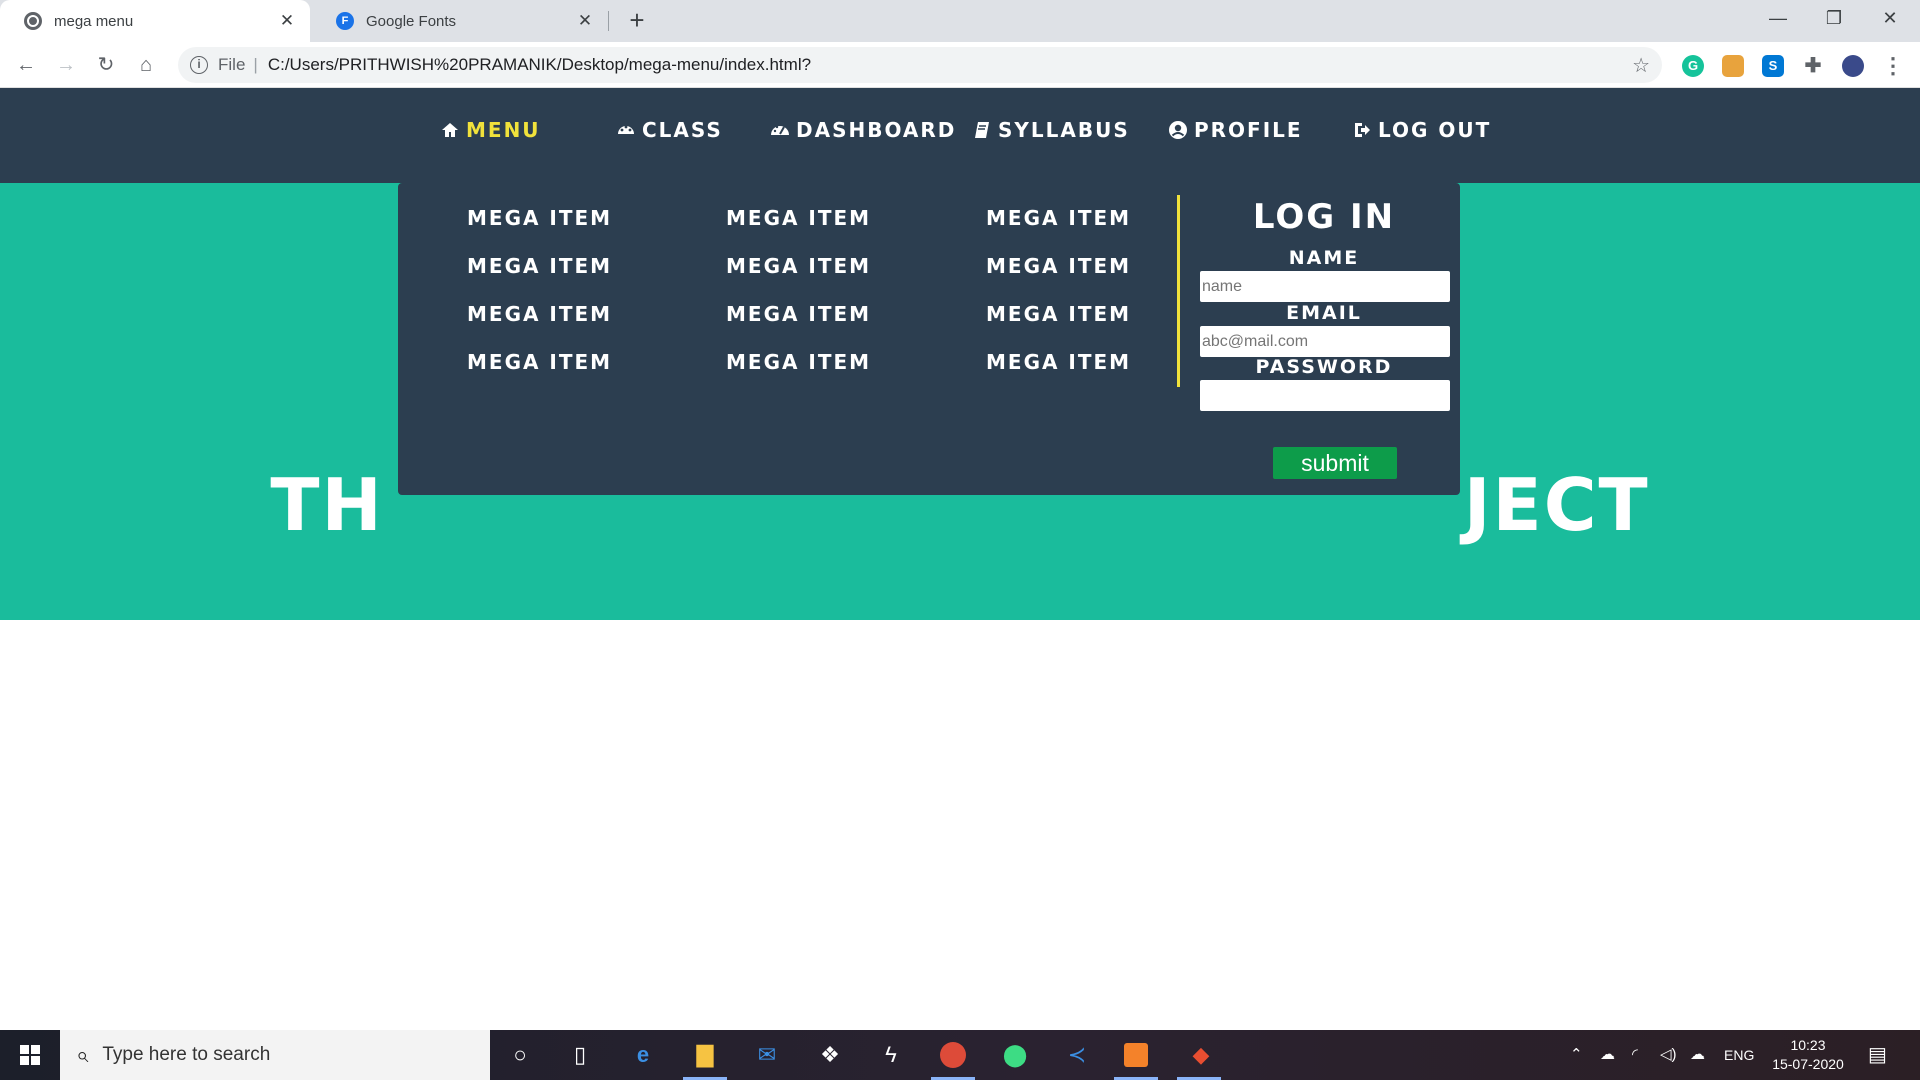 Image resolution: width=1920 pixels, height=1080 pixels. Describe the element at coordinates (637, 21) in the screenshot. I see `new-tab-button: +` at that location.